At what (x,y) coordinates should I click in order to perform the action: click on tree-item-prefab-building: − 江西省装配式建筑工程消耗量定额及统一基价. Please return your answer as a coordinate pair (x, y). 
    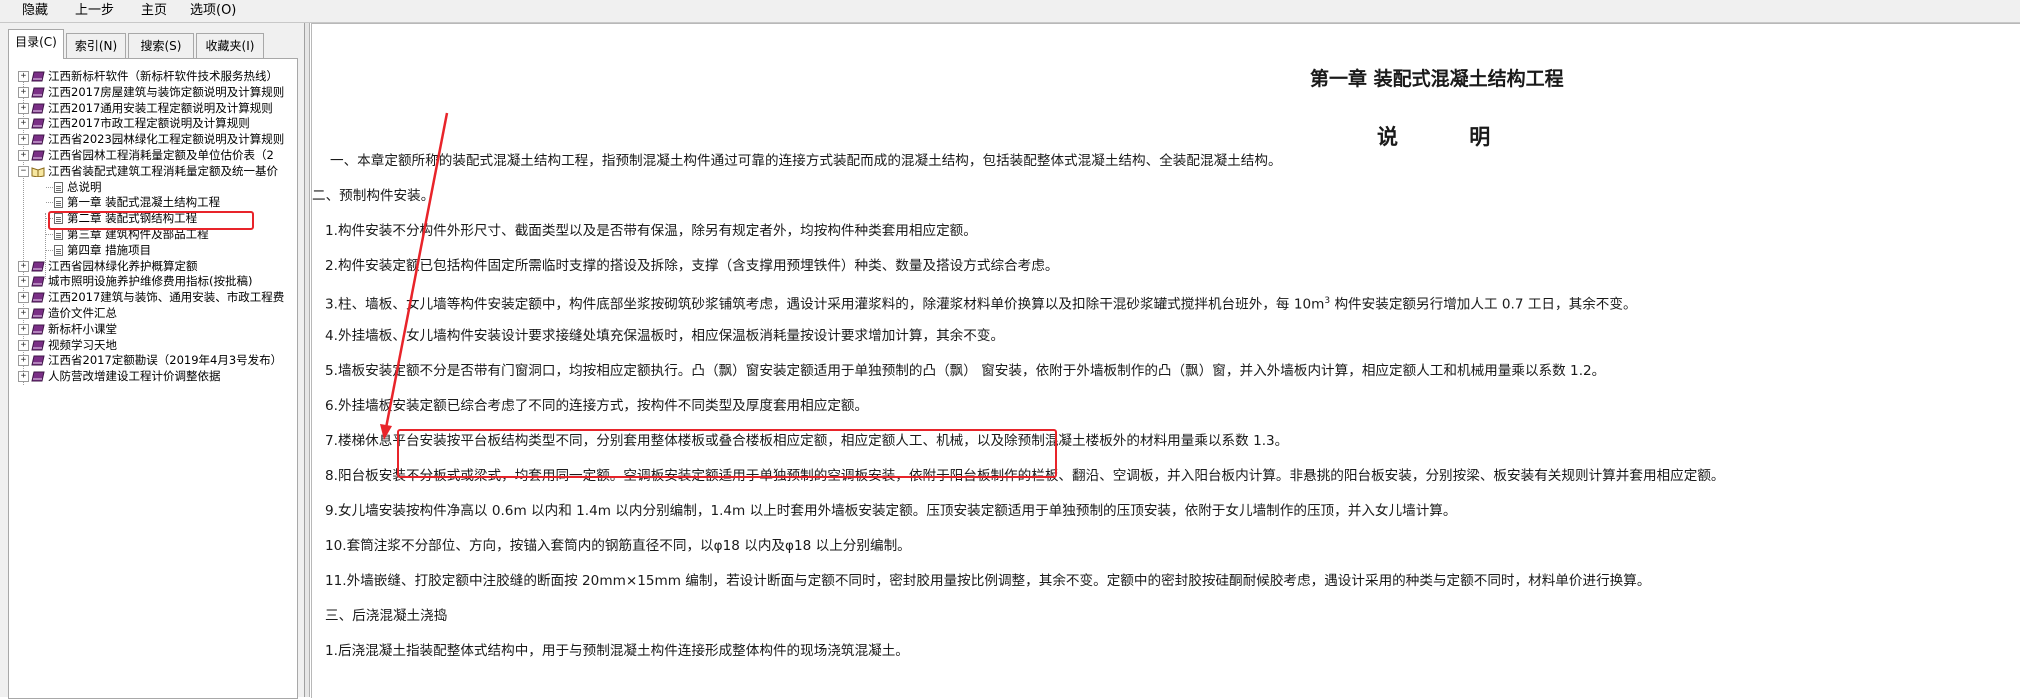
    Looking at the image, I should click on (153, 171).